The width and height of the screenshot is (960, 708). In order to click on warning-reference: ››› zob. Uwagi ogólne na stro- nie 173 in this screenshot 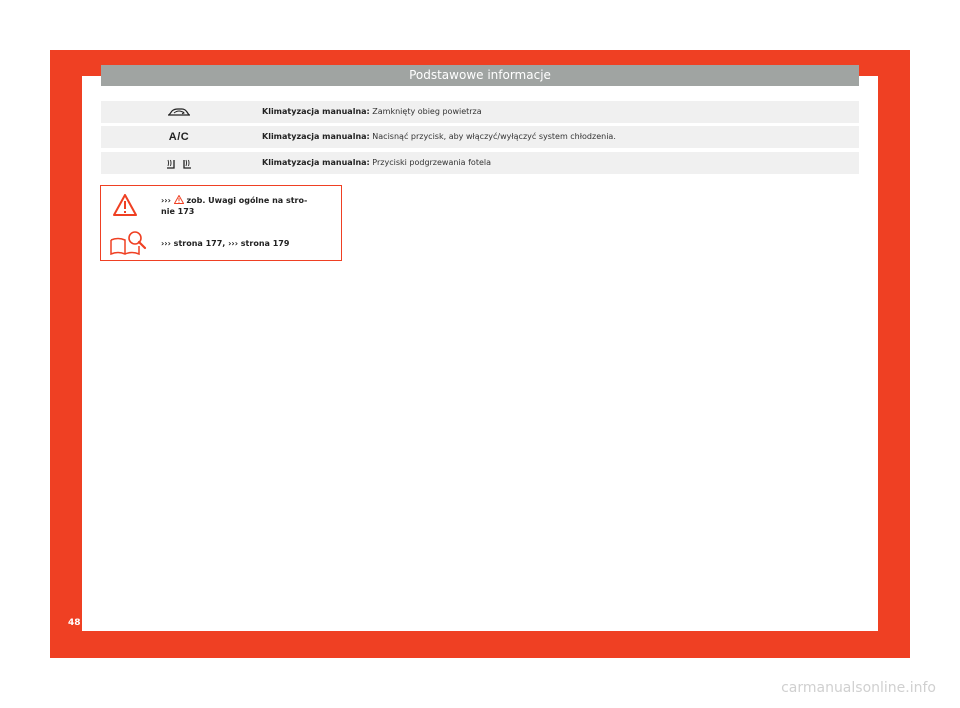, I will do `click(234, 205)`.